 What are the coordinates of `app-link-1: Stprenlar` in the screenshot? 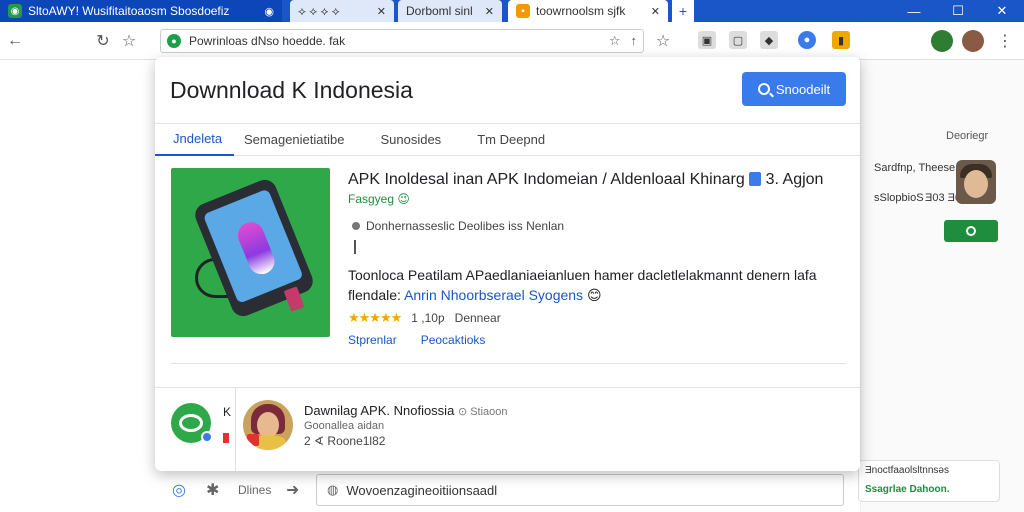 It's located at (372, 340).